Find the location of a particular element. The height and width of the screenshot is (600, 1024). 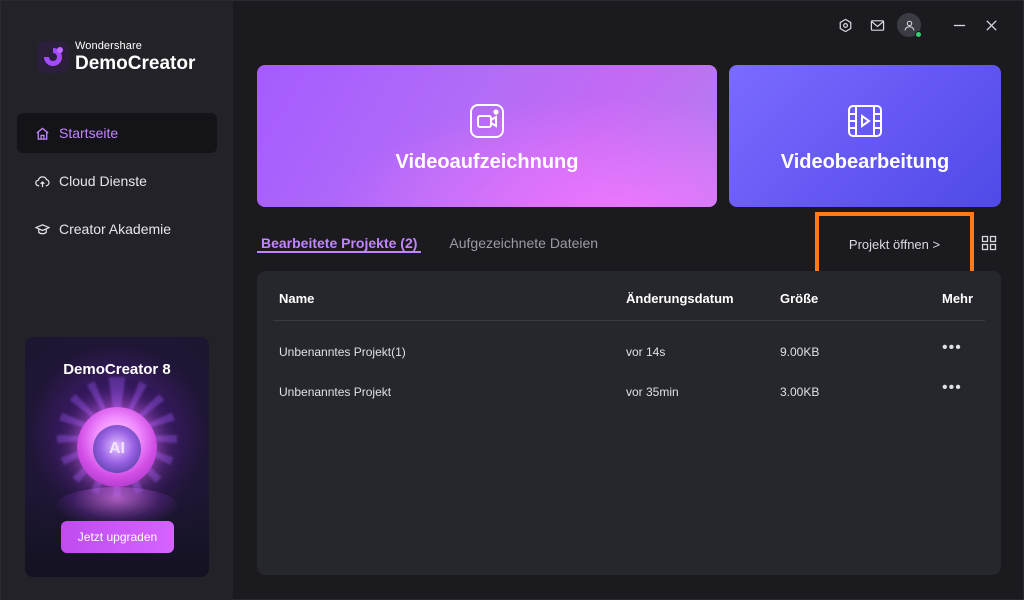

graduation-cap-icon is located at coordinates (42, 228).